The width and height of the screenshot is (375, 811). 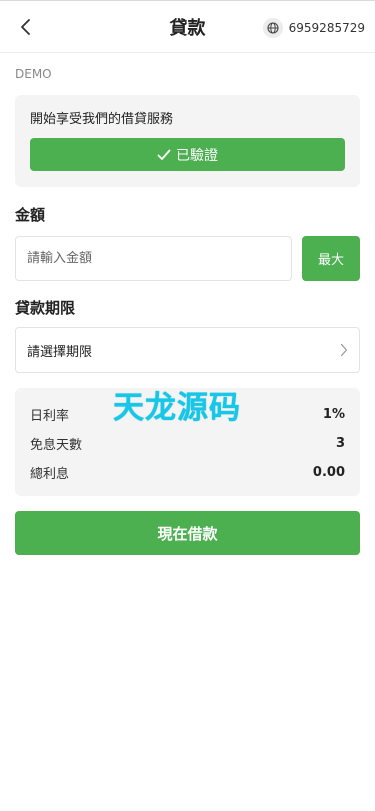 I want to click on max-button: 最大, so click(x=331, y=258).